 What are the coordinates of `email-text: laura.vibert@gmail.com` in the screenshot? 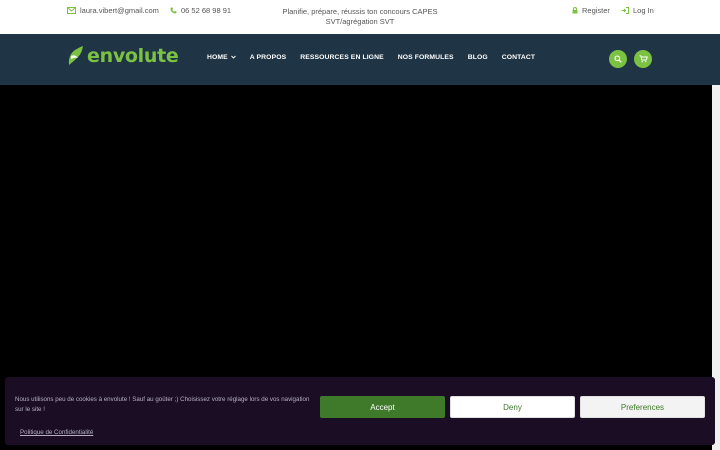 It's located at (119, 10).